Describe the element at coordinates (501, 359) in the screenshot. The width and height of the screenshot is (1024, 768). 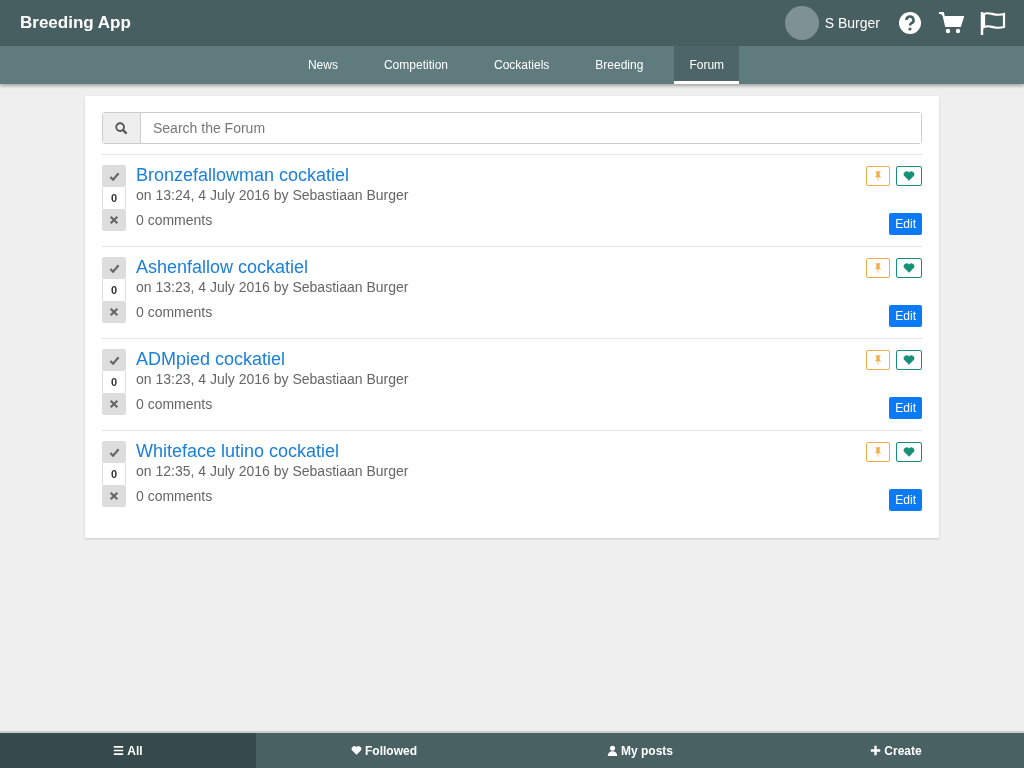
I see `post-title-link: ADMpied cockatiel` at that location.